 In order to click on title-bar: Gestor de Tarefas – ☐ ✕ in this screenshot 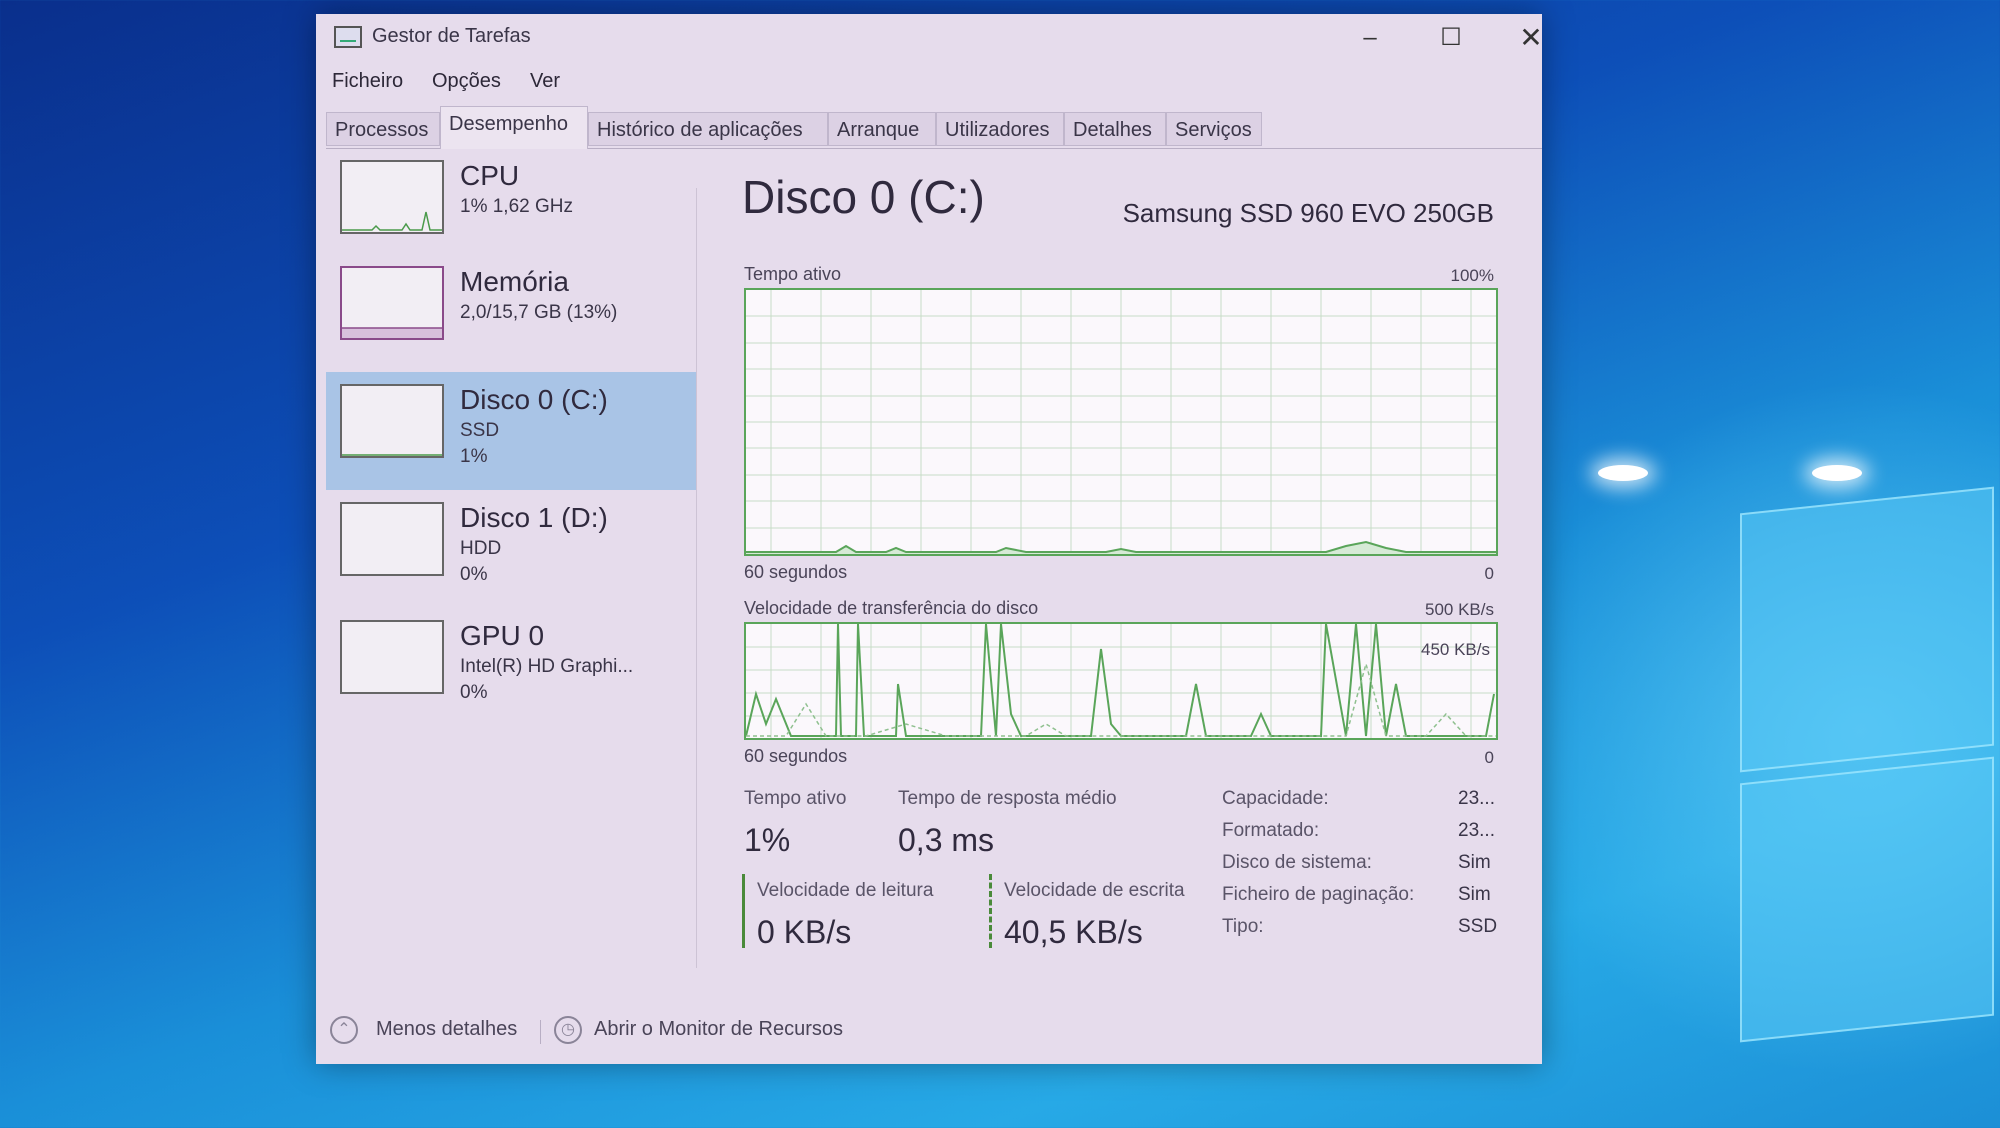, I will do `click(929, 38)`.